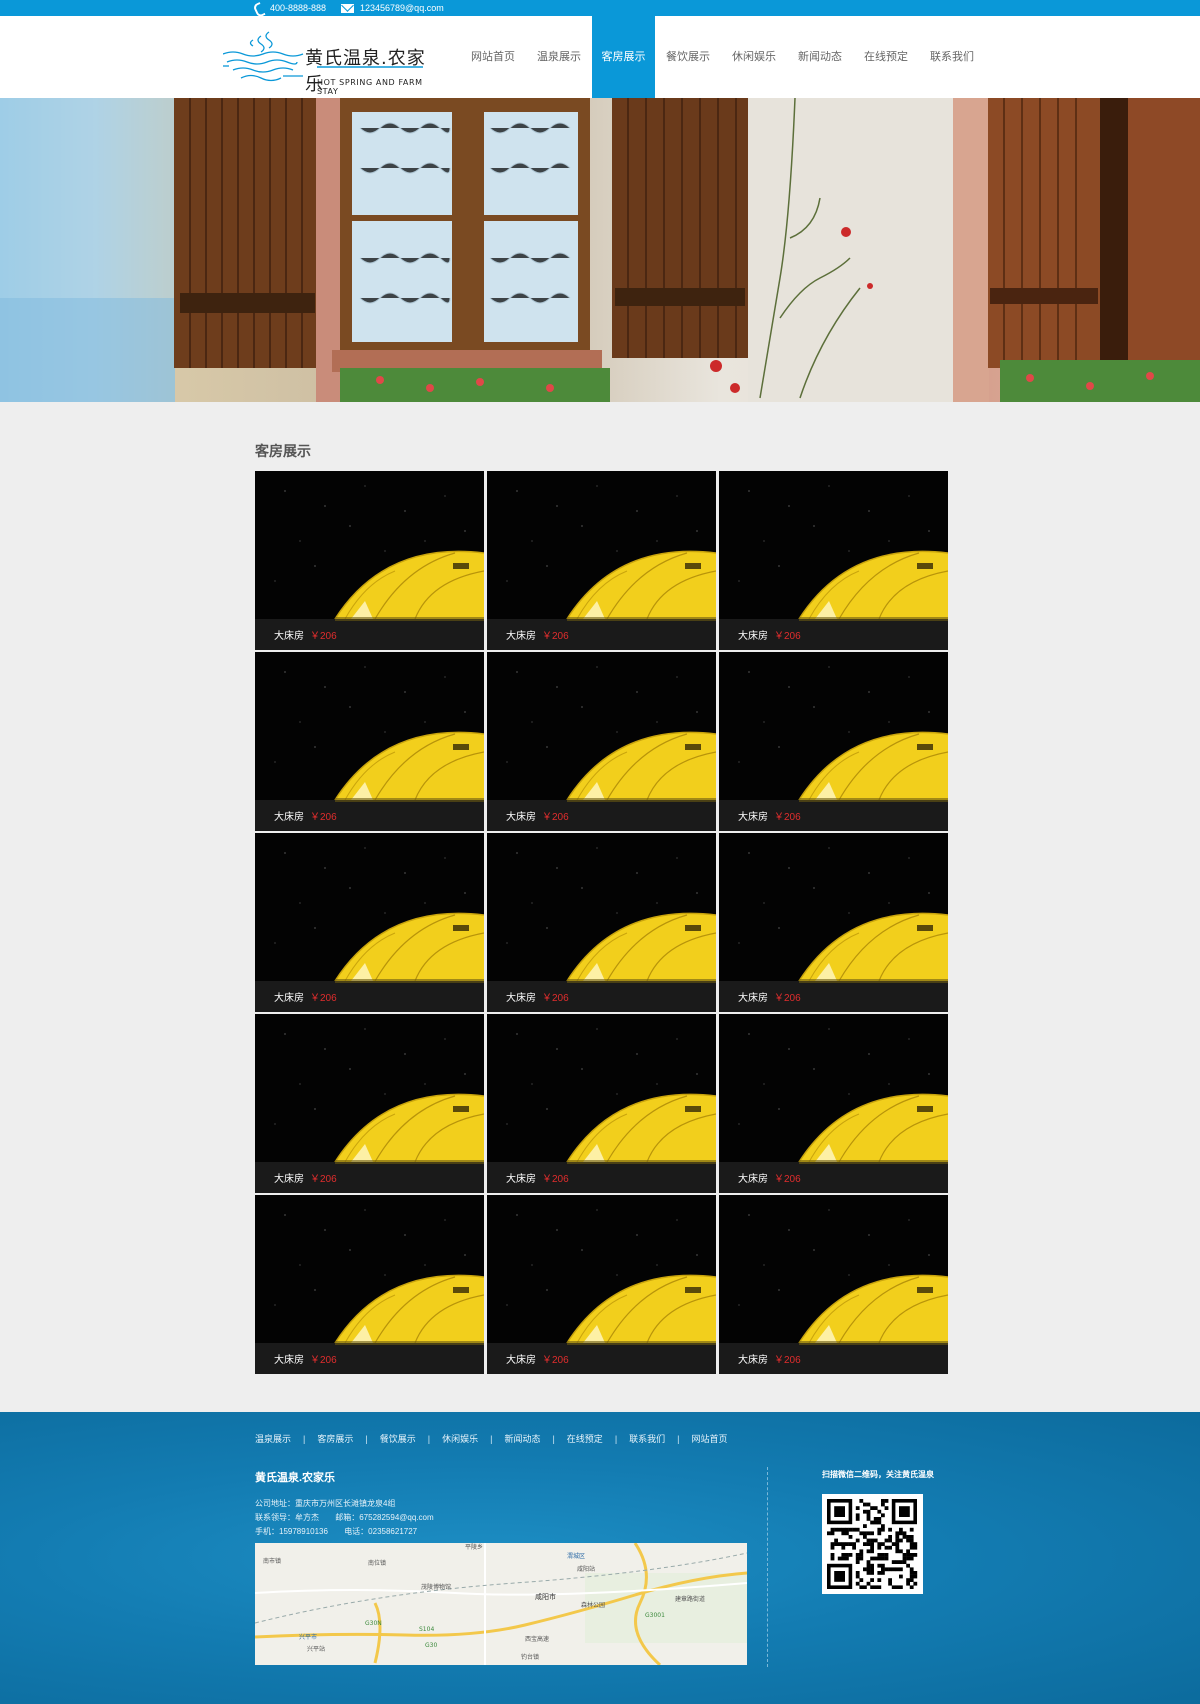 Image resolution: width=1200 pixels, height=1704 pixels. I want to click on nav-news: 新闻动态, so click(820, 57).